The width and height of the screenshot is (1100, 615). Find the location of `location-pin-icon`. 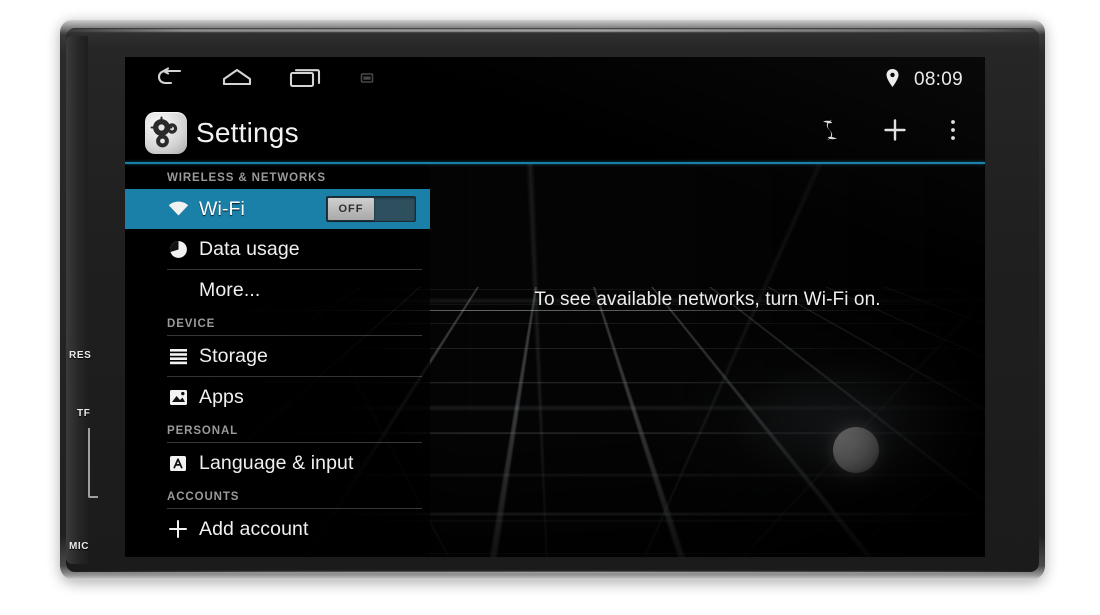

location-pin-icon is located at coordinates (892, 80).